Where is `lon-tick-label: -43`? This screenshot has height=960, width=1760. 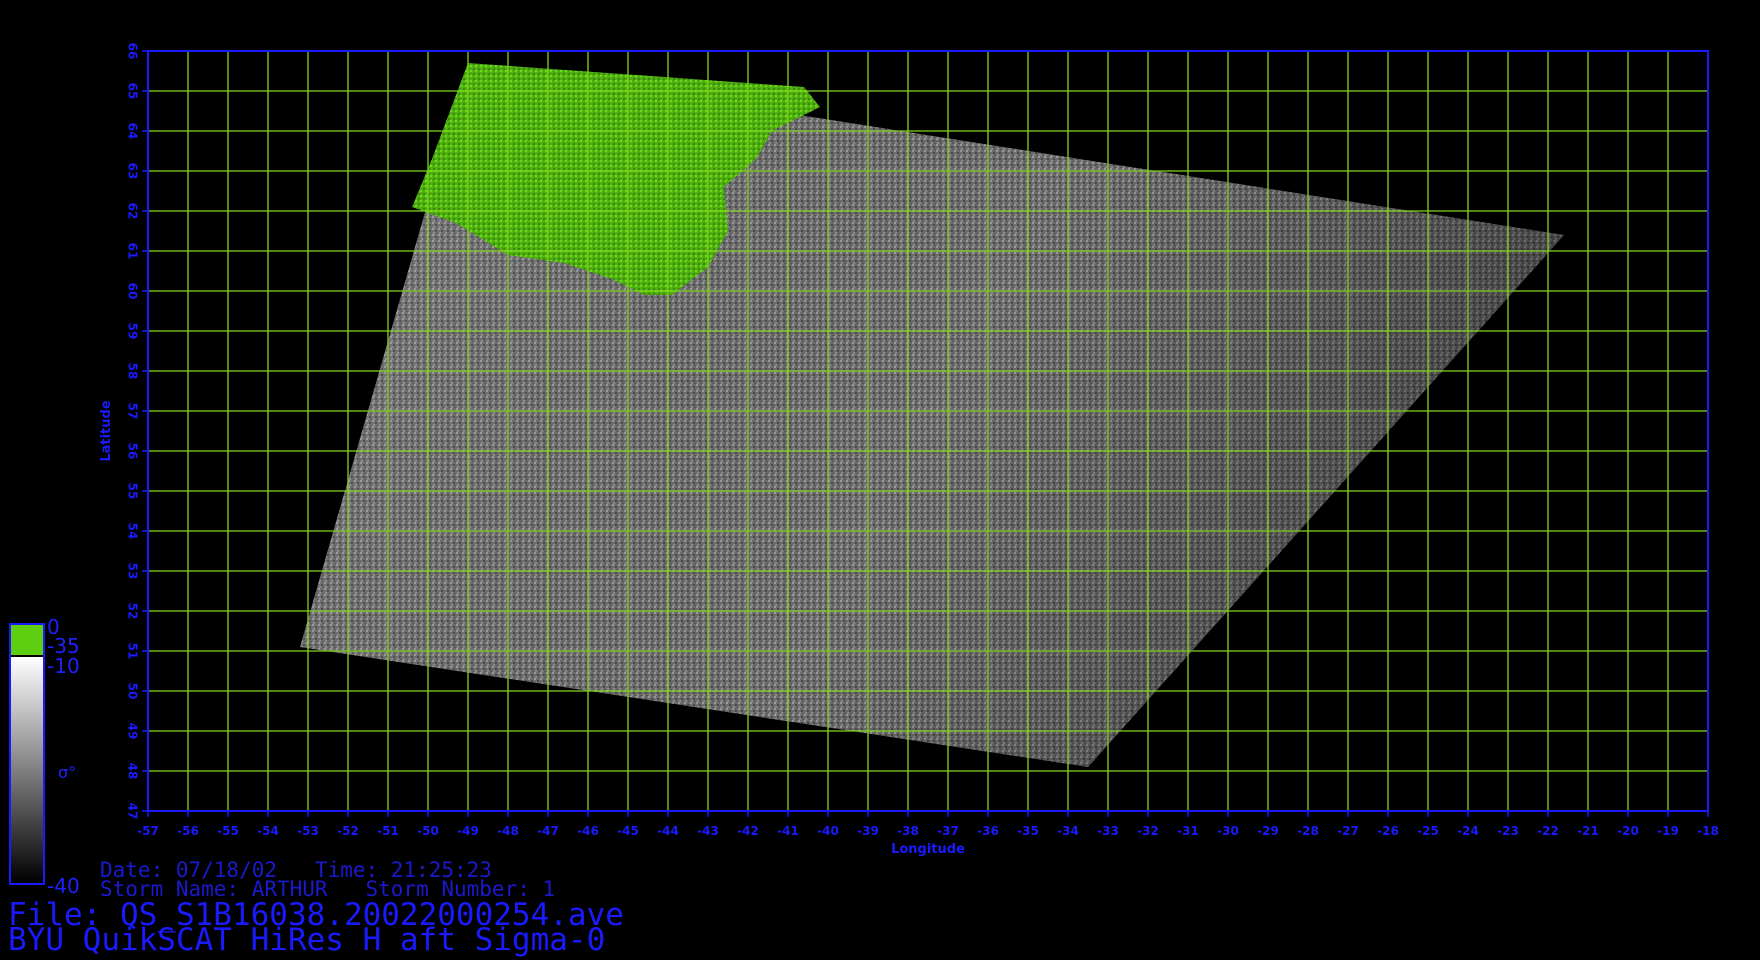 lon-tick-label: -43 is located at coordinates (708, 831).